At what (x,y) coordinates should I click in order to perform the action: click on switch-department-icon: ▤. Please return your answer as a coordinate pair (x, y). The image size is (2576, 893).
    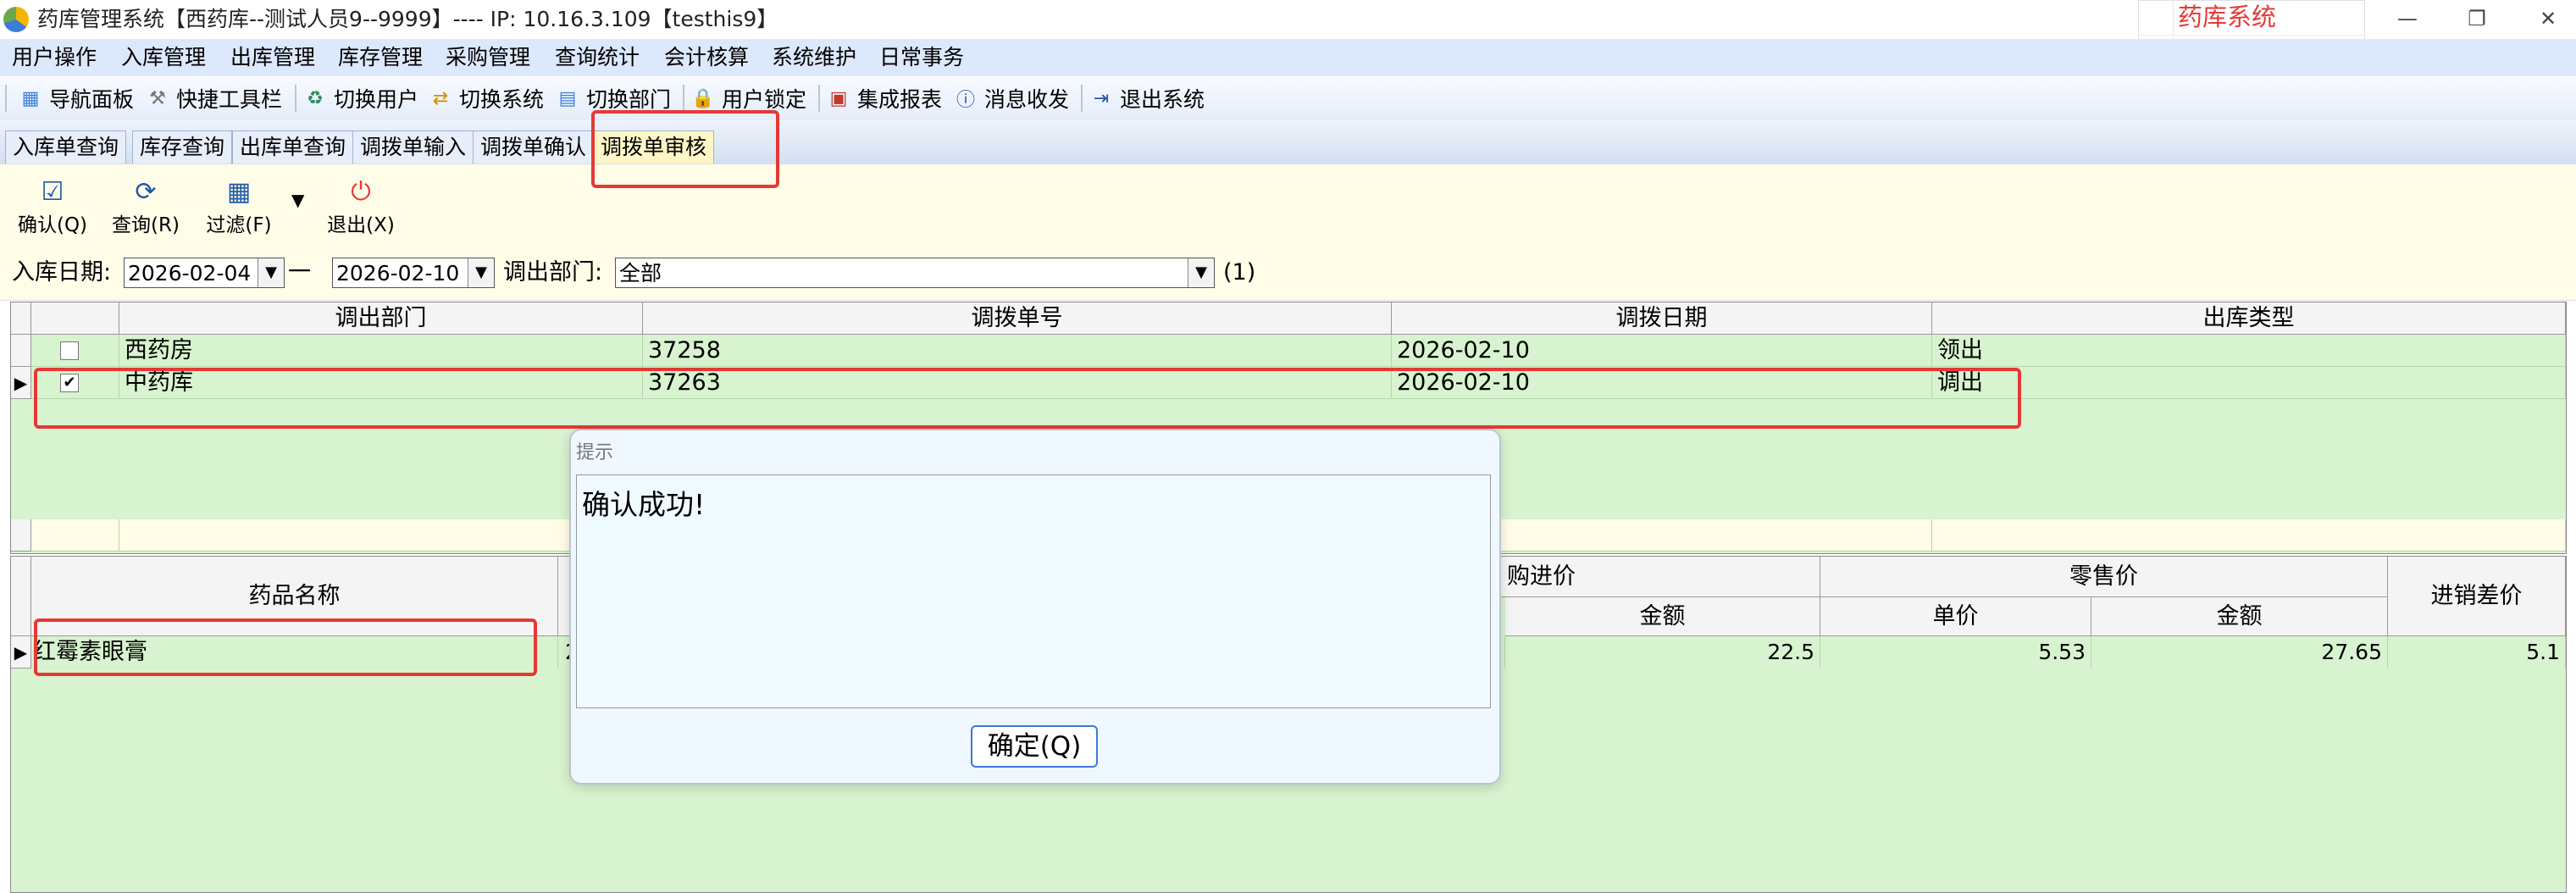
    Looking at the image, I should click on (567, 98).